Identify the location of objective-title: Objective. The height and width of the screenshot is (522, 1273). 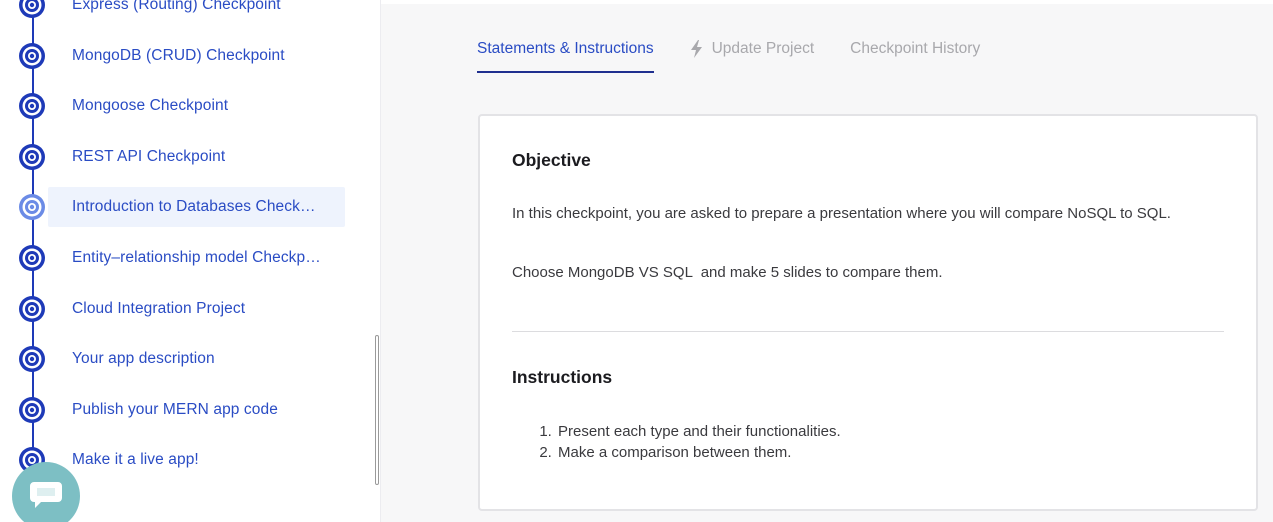
(551, 160).